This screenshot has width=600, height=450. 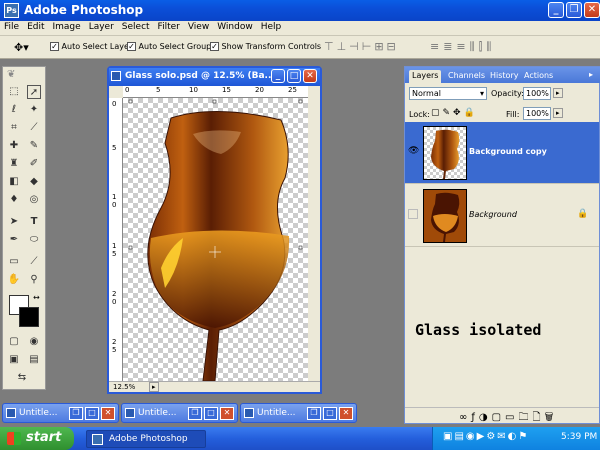 What do you see at coordinates (271, 26) in the screenshot?
I see `menu-help: Help` at bounding box center [271, 26].